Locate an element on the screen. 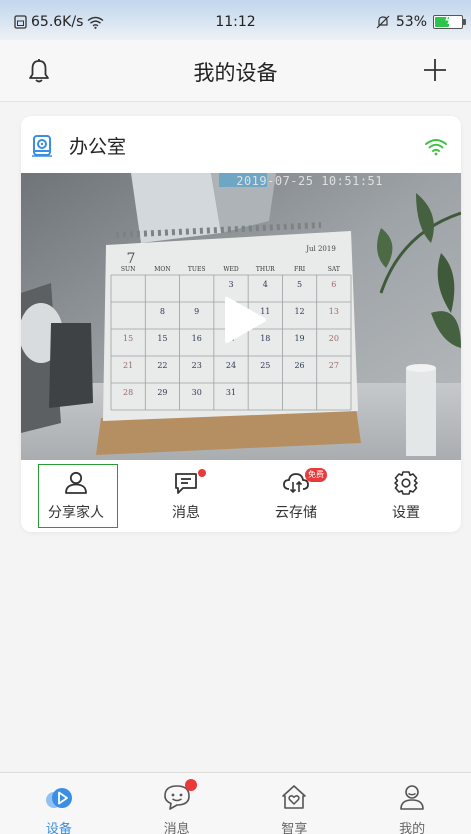 This screenshot has width=471, height=834. messages-button: 消息 is located at coordinates (186, 496).